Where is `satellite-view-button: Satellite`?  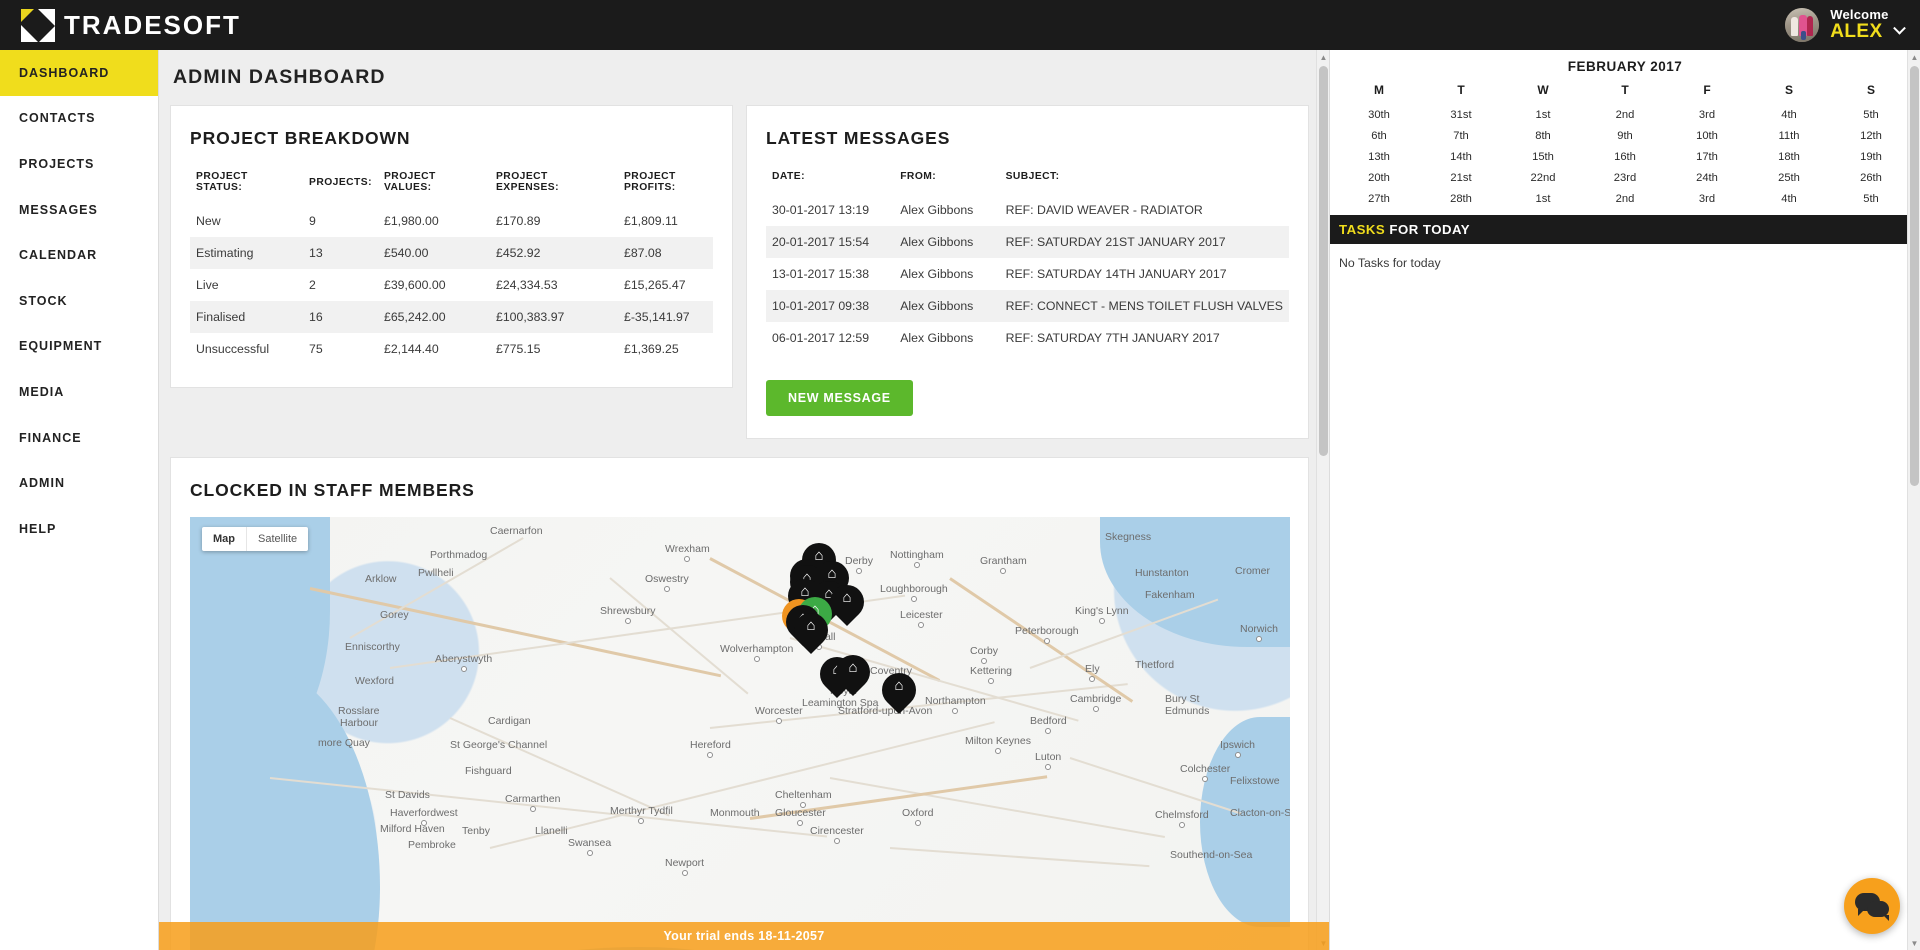 satellite-view-button: Satellite is located at coordinates (277, 539).